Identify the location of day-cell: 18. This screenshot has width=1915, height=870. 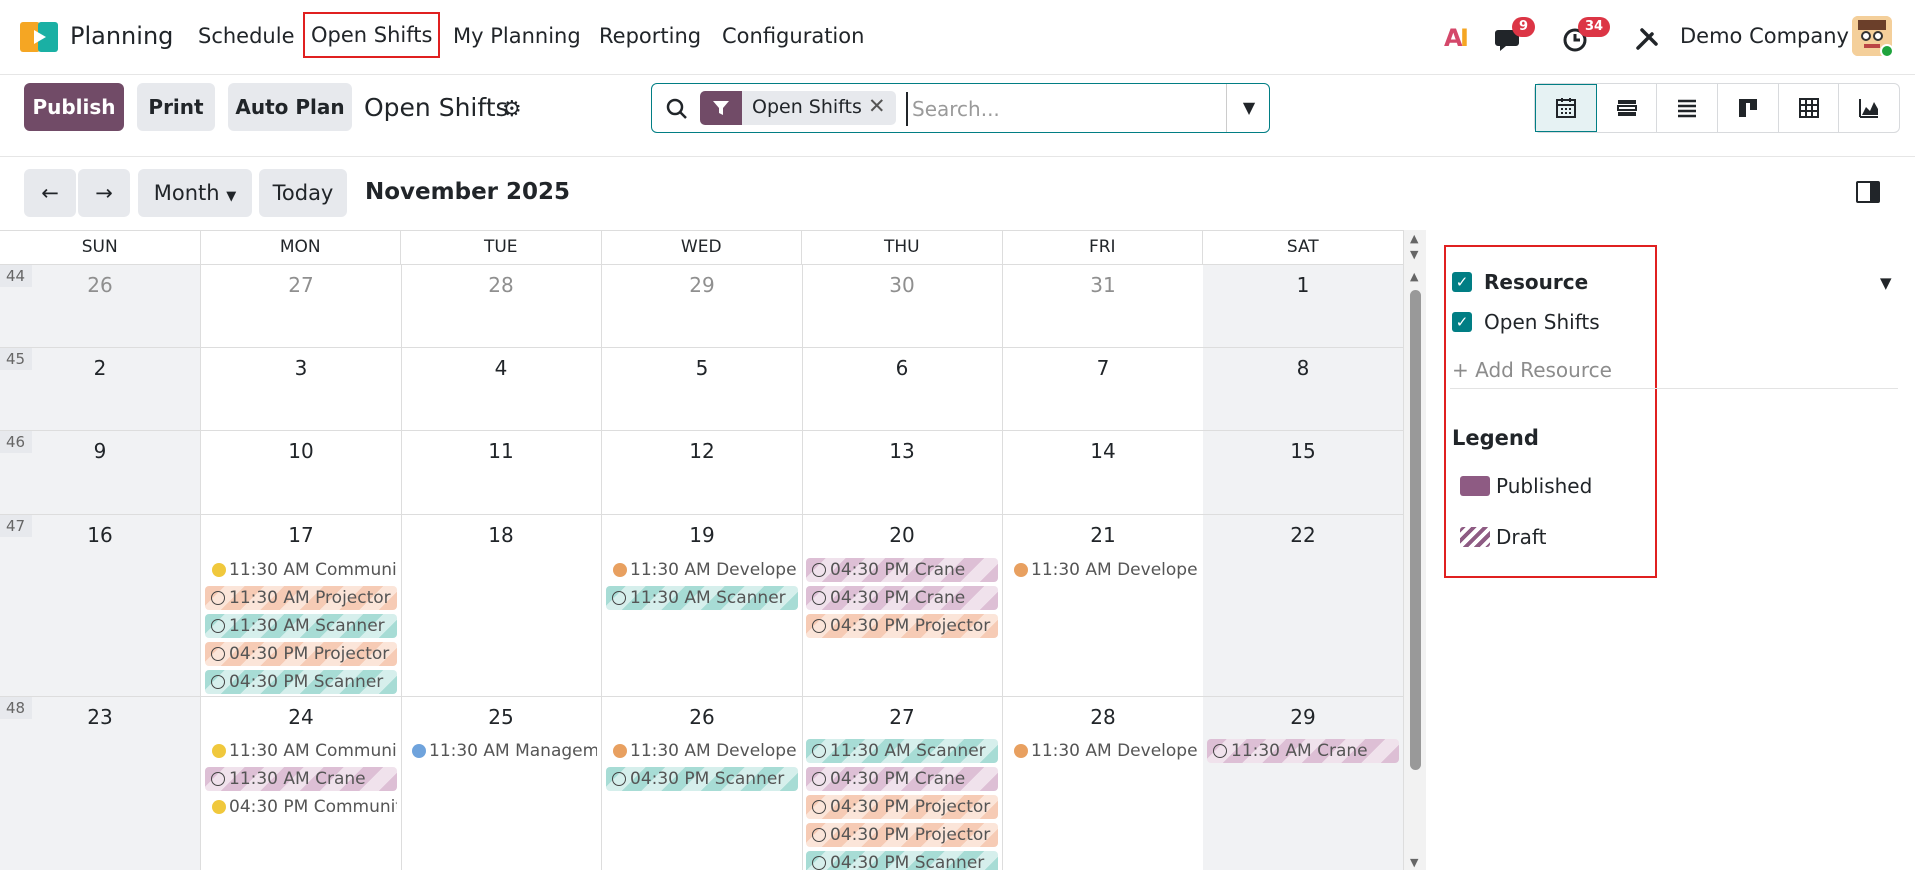
(501, 605).